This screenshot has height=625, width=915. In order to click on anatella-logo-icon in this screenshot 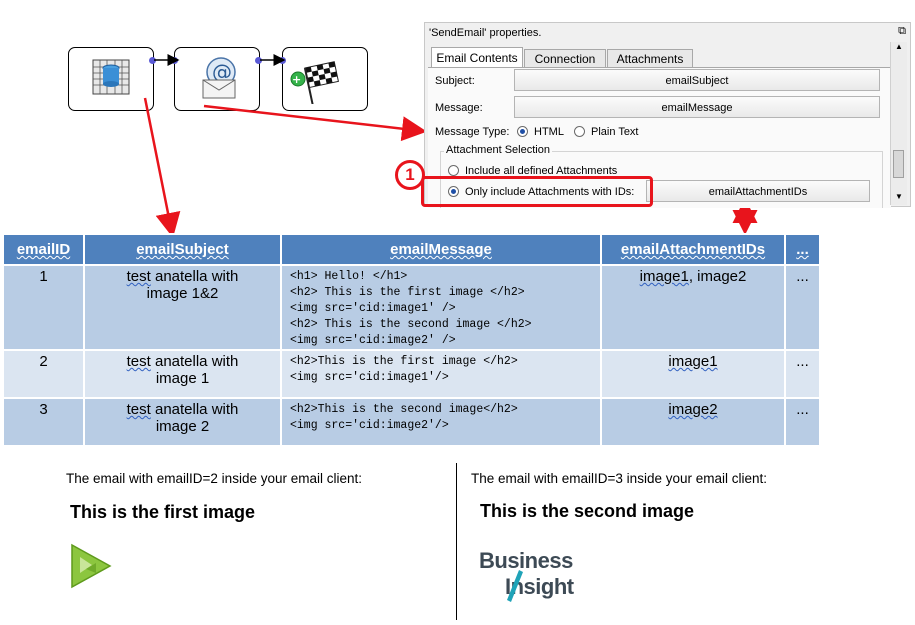, I will do `click(91, 566)`.